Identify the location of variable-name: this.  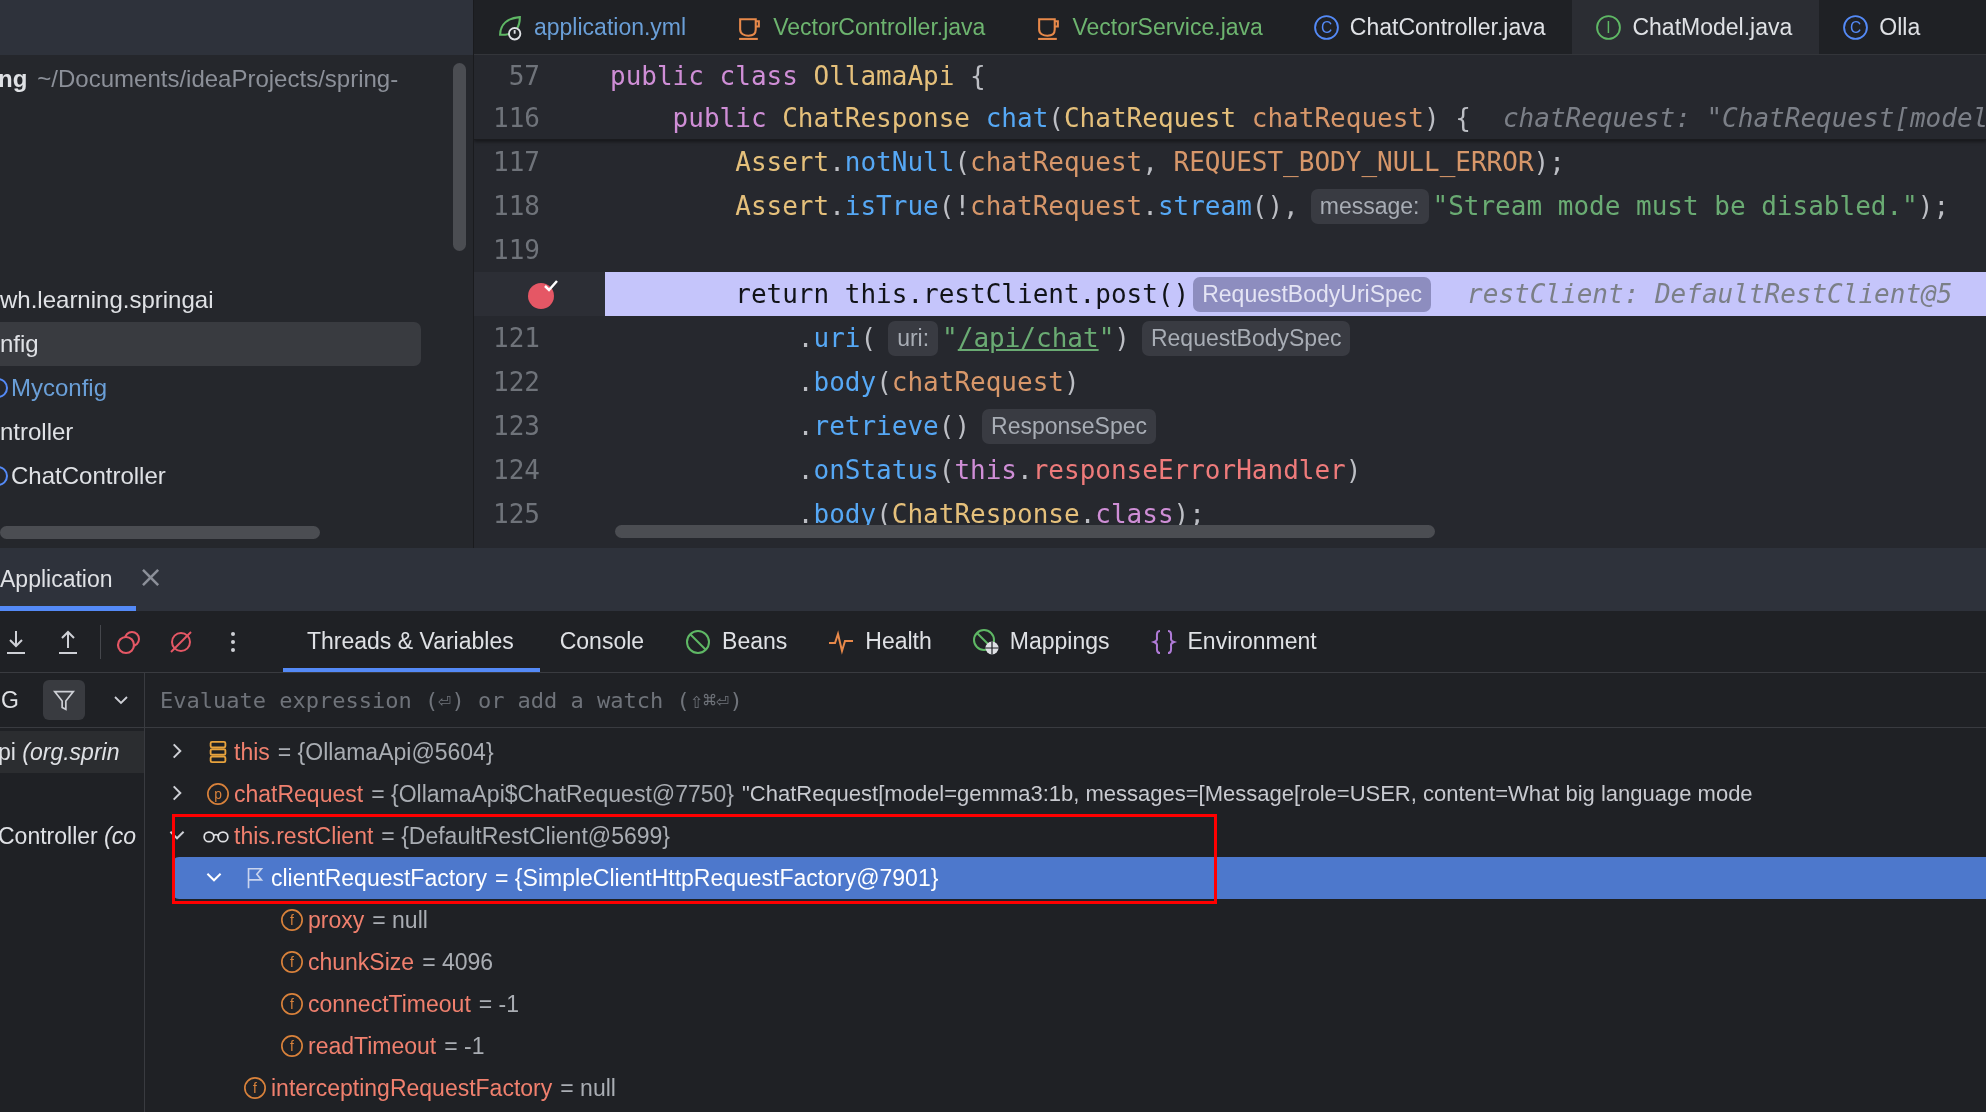
(252, 752).